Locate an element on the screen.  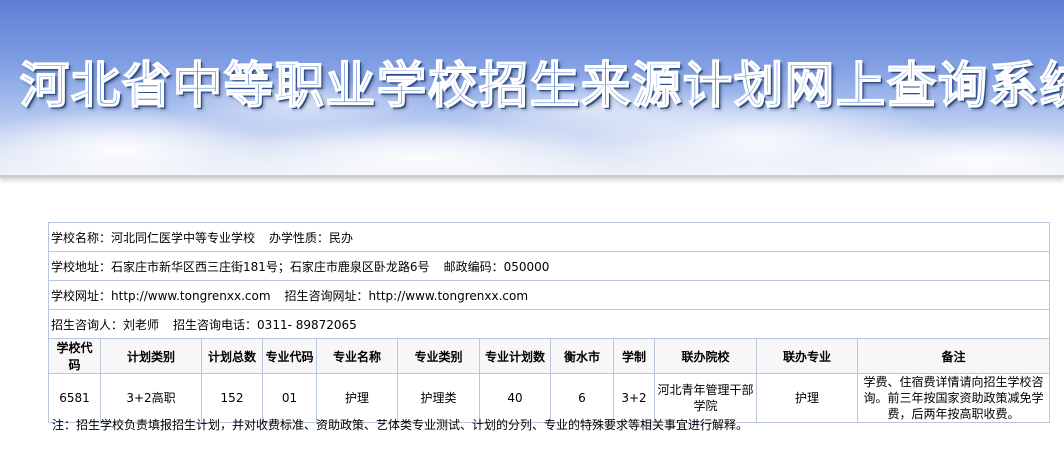
column-header: 专业计划数 is located at coordinates (515, 356).